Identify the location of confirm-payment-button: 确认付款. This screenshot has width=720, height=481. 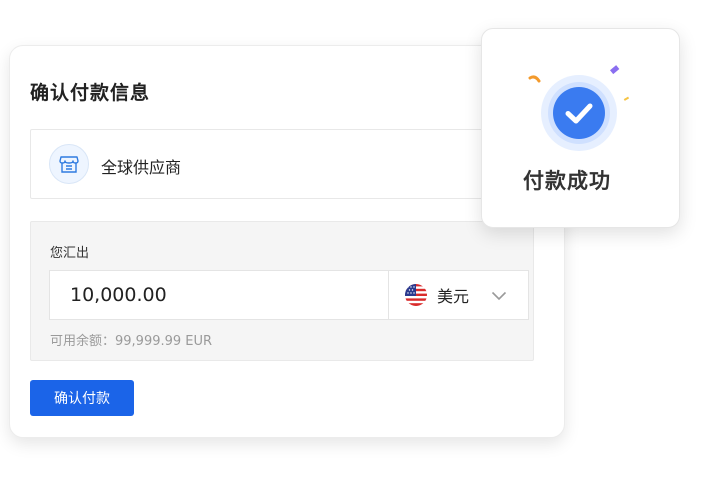
(82, 398).